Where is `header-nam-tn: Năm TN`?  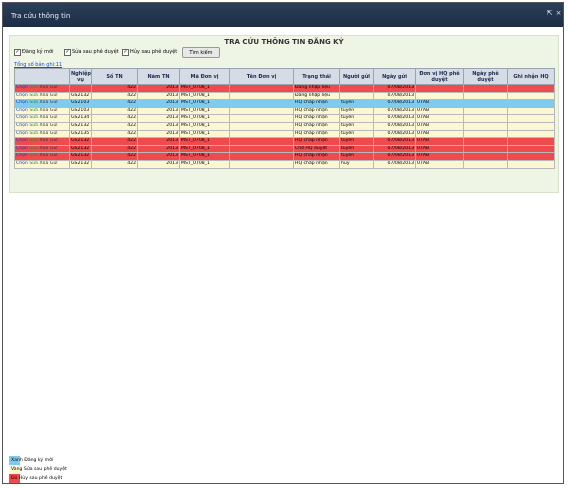 header-nam-tn: Năm TN is located at coordinates (158, 76).